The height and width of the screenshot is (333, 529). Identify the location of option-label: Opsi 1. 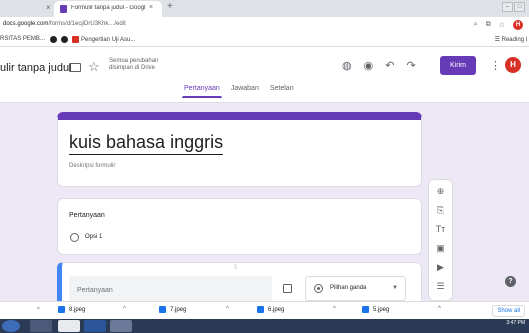
(94, 237).